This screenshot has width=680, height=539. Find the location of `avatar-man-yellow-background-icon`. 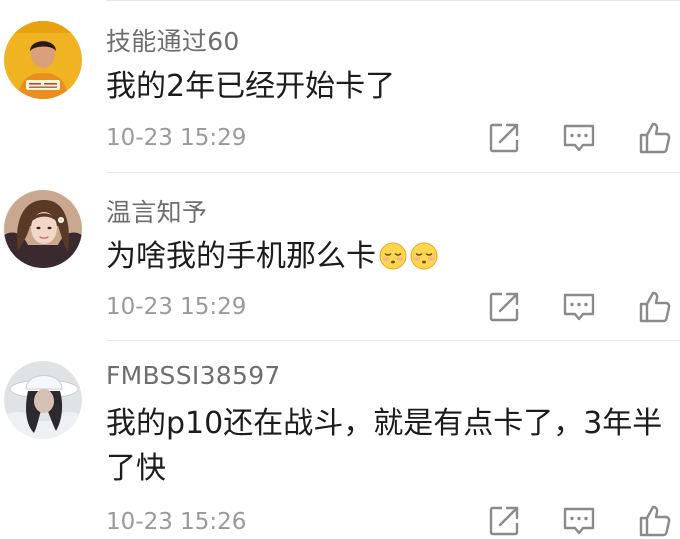

avatar-man-yellow-background-icon is located at coordinates (43, 60).